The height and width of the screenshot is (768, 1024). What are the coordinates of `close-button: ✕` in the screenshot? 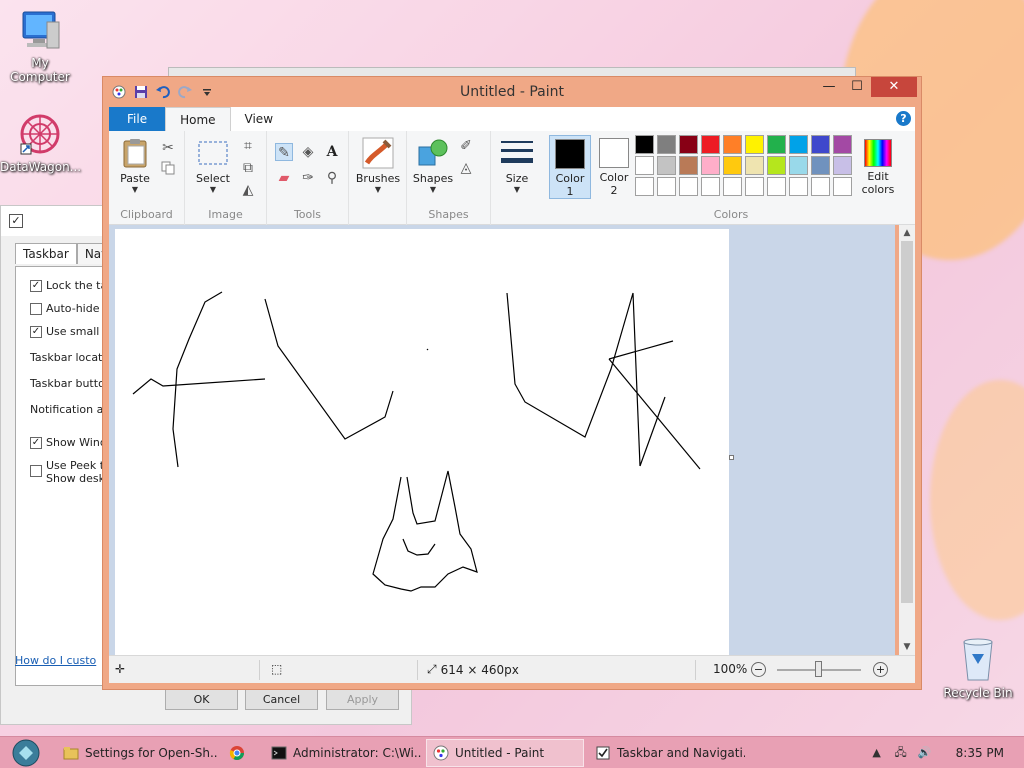 It's located at (894, 87).